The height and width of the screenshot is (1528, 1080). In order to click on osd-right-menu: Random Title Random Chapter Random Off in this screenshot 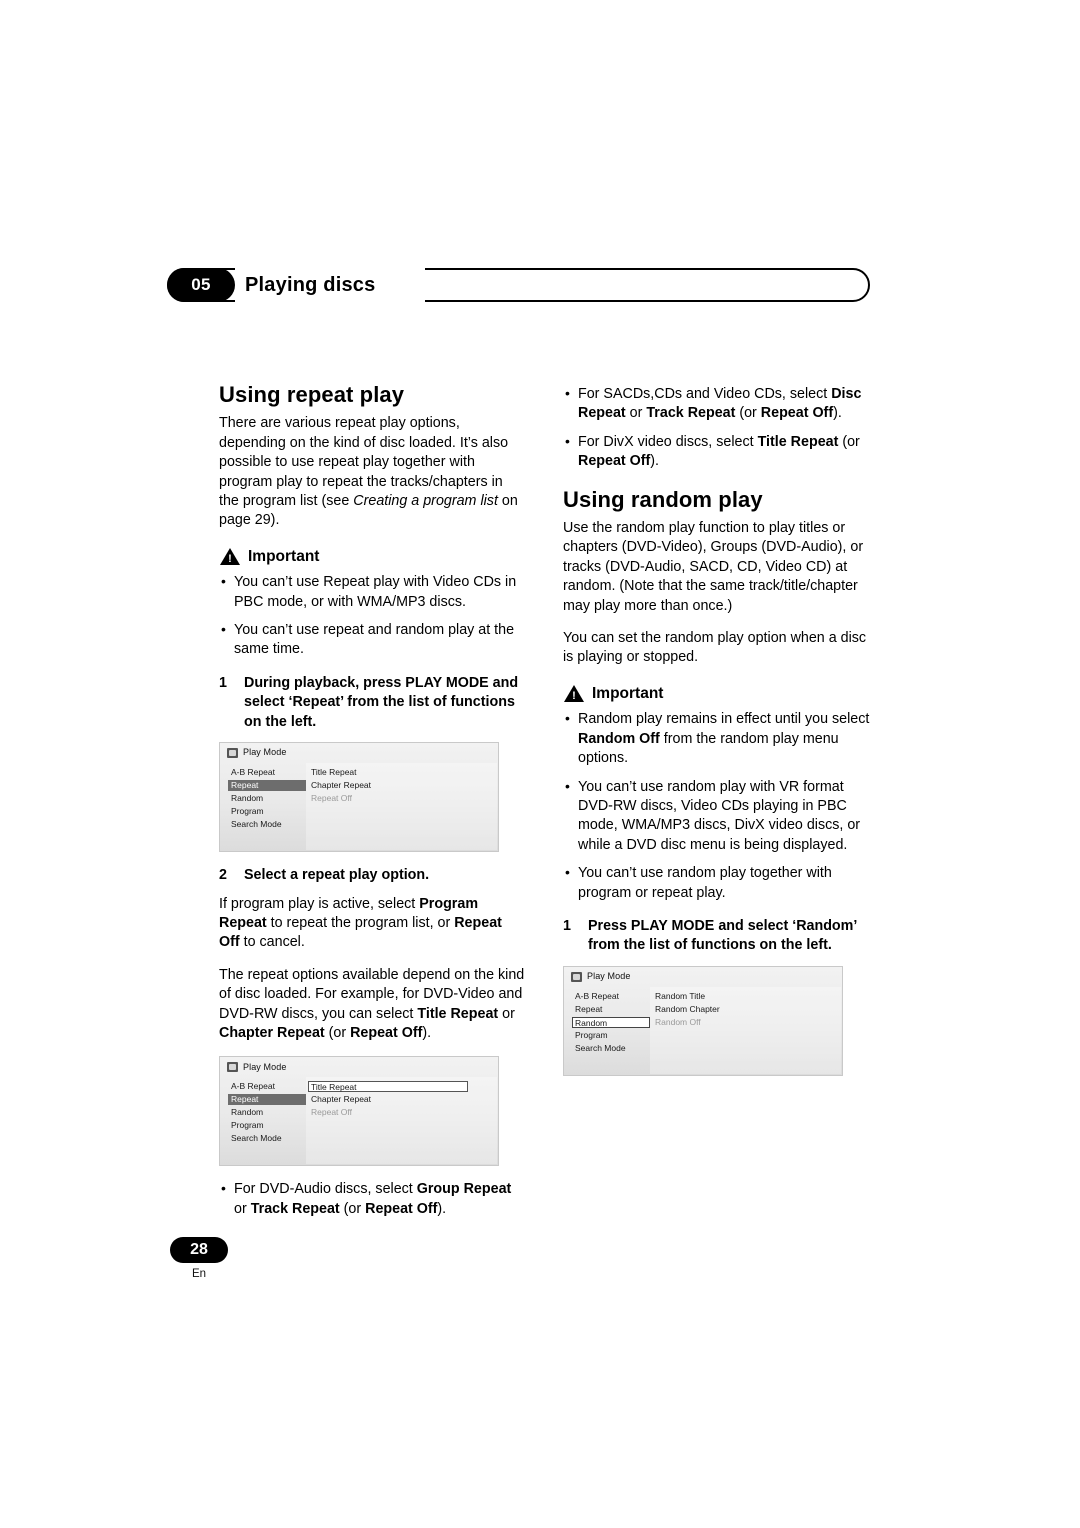, I will do `click(732, 1010)`.